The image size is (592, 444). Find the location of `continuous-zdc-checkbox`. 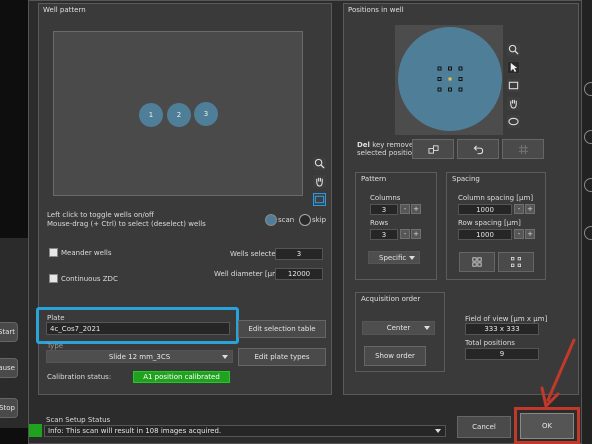

continuous-zdc-checkbox is located at coordinates (53, 278).